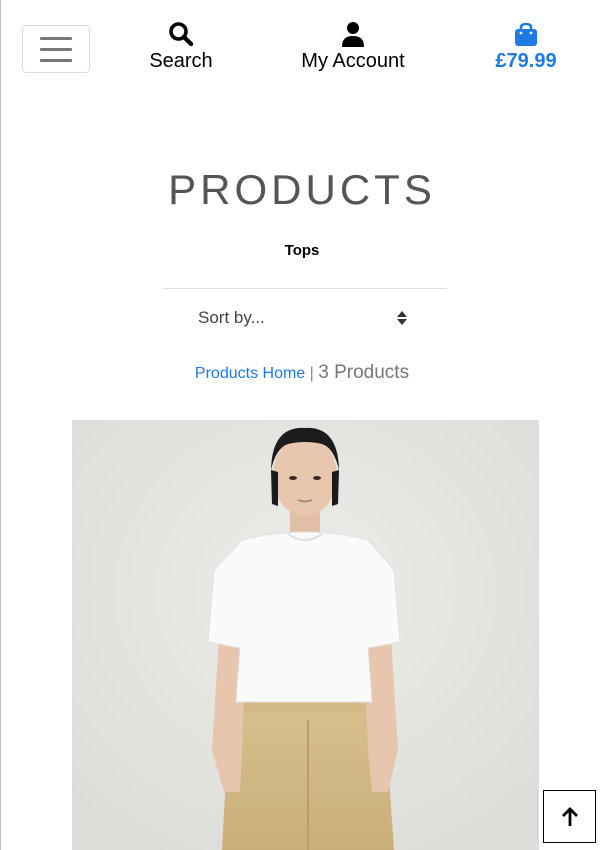 The width and height of the screenshot is (603, 850). I want to click on account-nav-link: My Account, so click(353, 46).